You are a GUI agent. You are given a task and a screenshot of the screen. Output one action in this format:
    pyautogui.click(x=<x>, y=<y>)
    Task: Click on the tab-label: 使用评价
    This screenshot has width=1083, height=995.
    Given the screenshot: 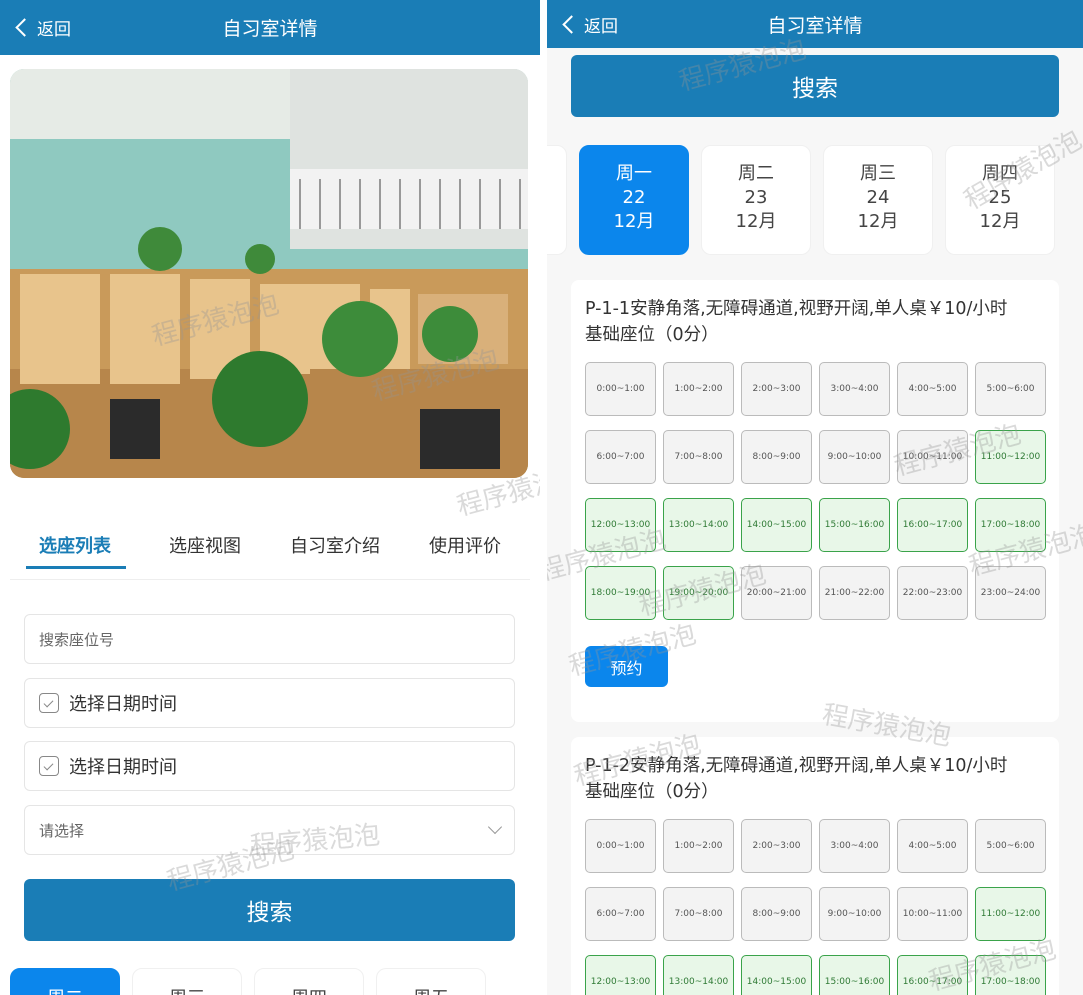 What is the action you would take?
    pyautogui.click(x=465, y=546)
    